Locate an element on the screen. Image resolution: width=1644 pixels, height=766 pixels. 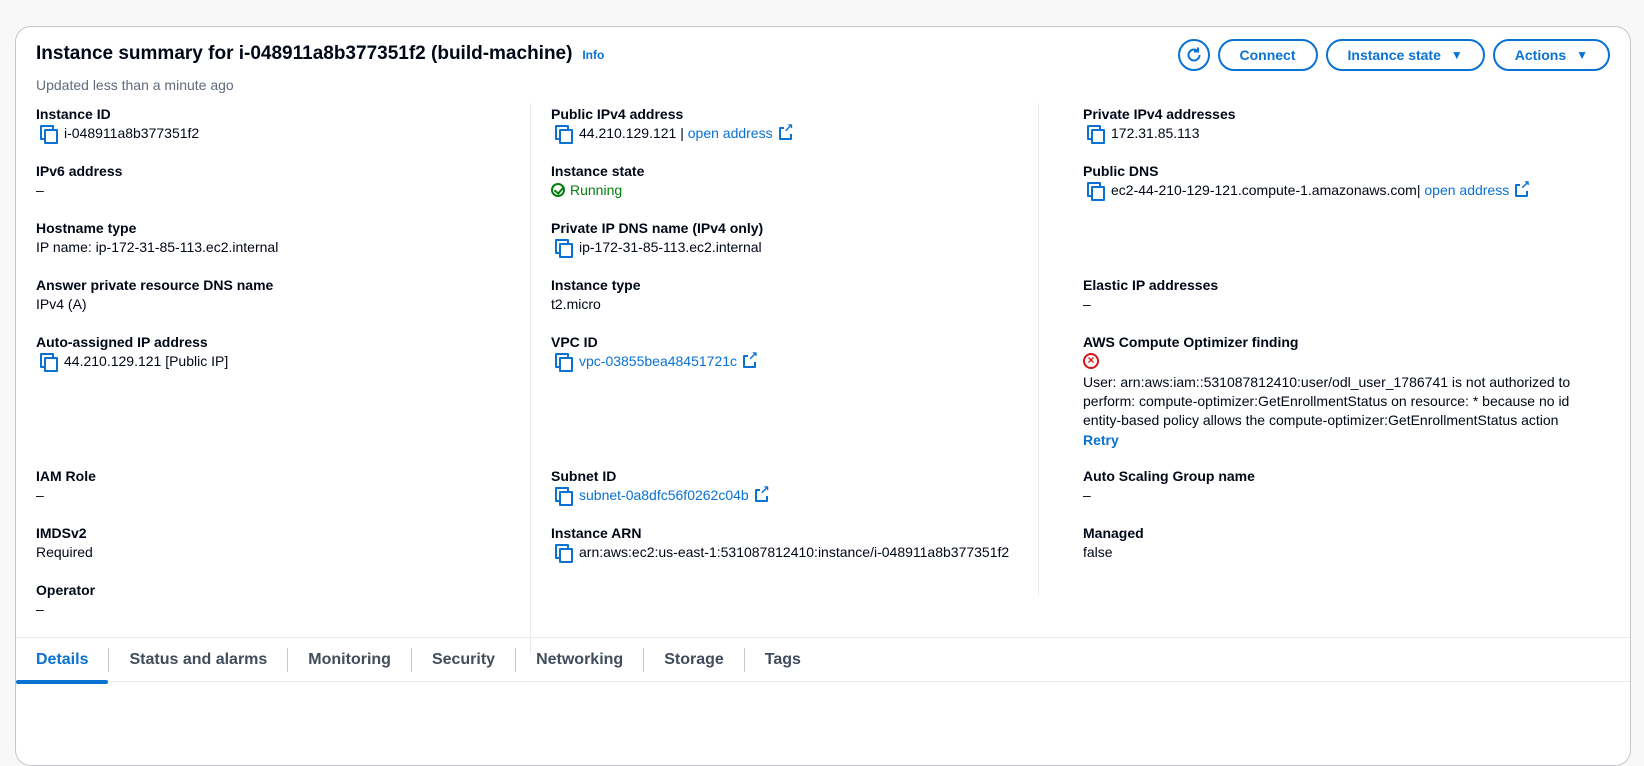
tab-security: Security is located at coordinates (464, 659).